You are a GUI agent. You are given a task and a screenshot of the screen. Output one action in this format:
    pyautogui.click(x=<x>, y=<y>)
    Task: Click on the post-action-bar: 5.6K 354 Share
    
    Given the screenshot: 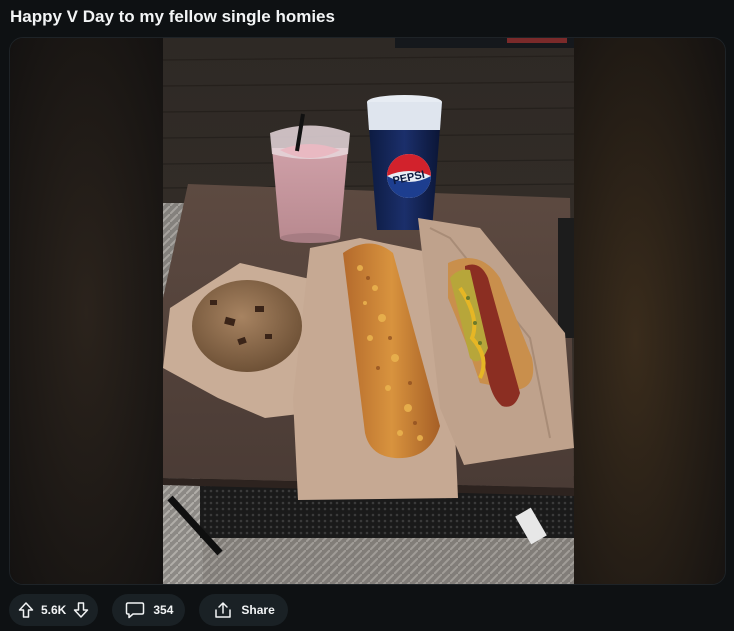 What is the action you would take?
    pyautogui.click(x=148, y=610)
    